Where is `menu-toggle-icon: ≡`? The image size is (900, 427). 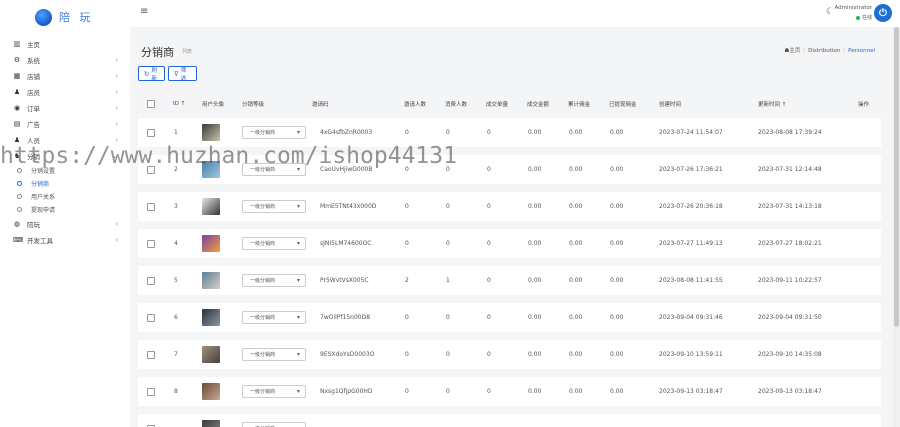
menu-toggle-icon: ≡ is located at coordinates (144, 11).